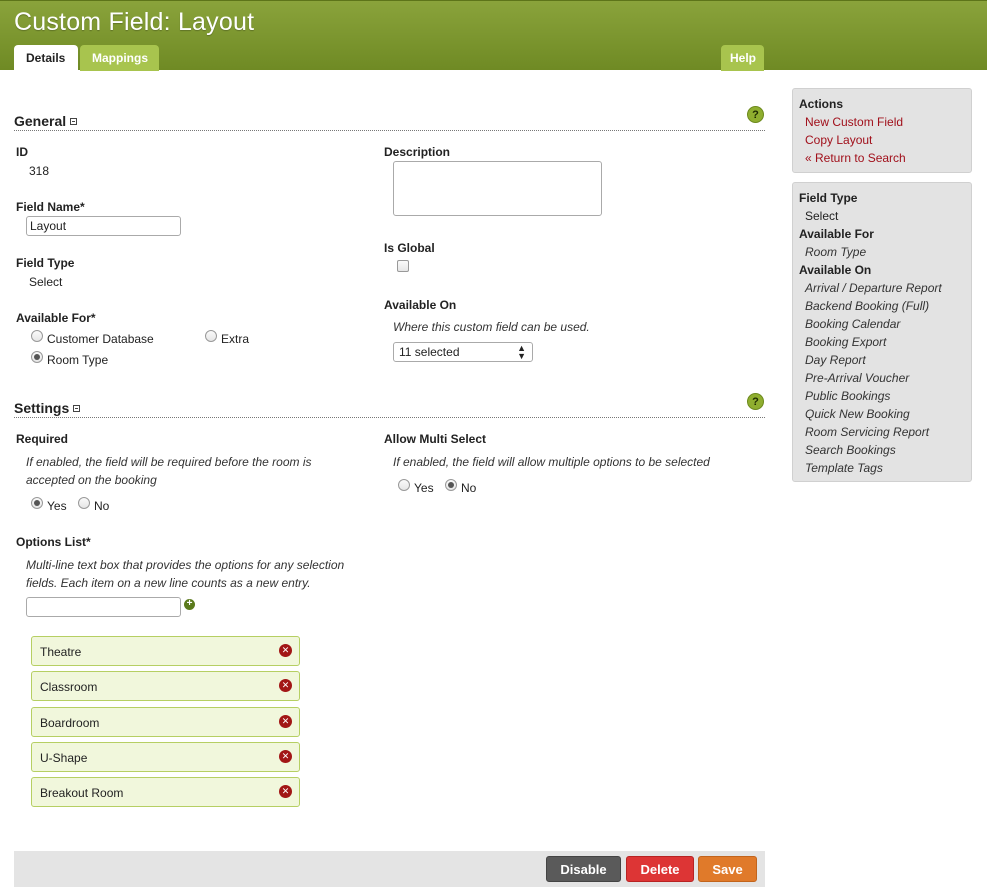  I want to click on available-on-item: Pre-Arrival Voucher, so click(857, 378).